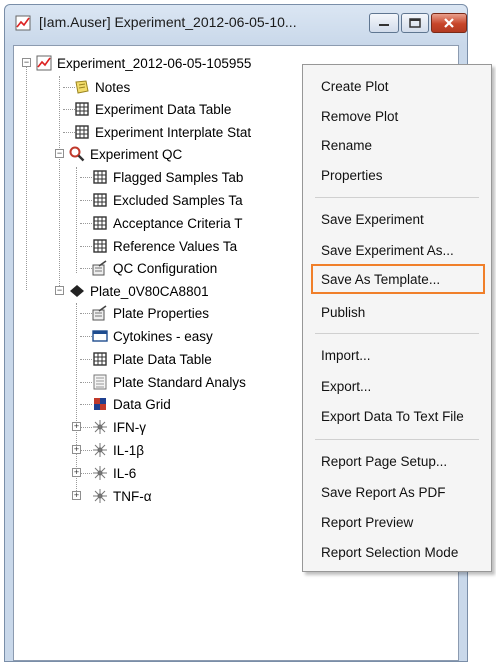 The height and width of the screenshot is (667, 496). I want to click on tree-item-il-6: IL-6, so click(114, 473).